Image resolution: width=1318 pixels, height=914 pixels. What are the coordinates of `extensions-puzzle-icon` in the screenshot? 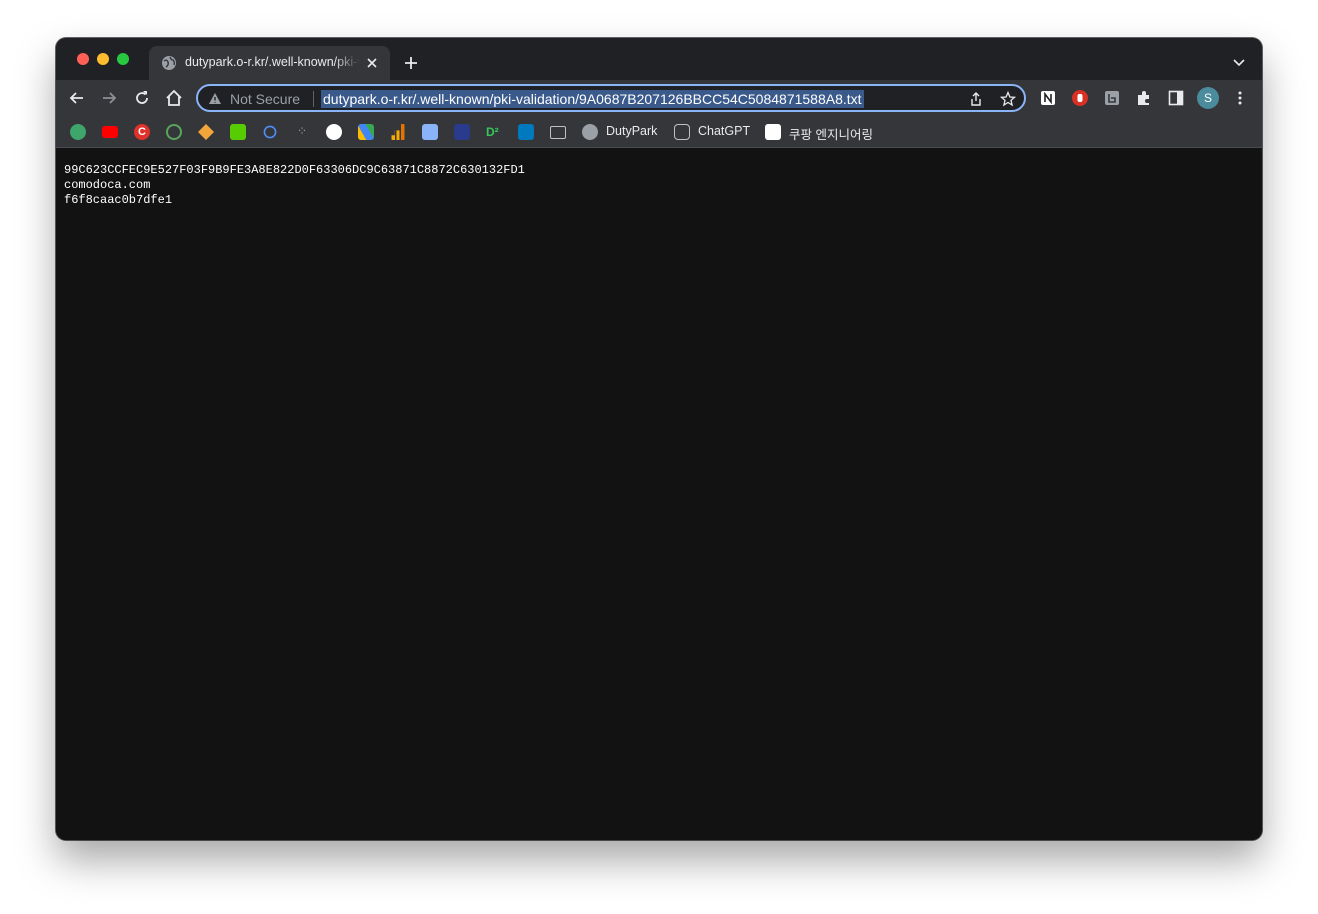 It's located at (1144, 98).